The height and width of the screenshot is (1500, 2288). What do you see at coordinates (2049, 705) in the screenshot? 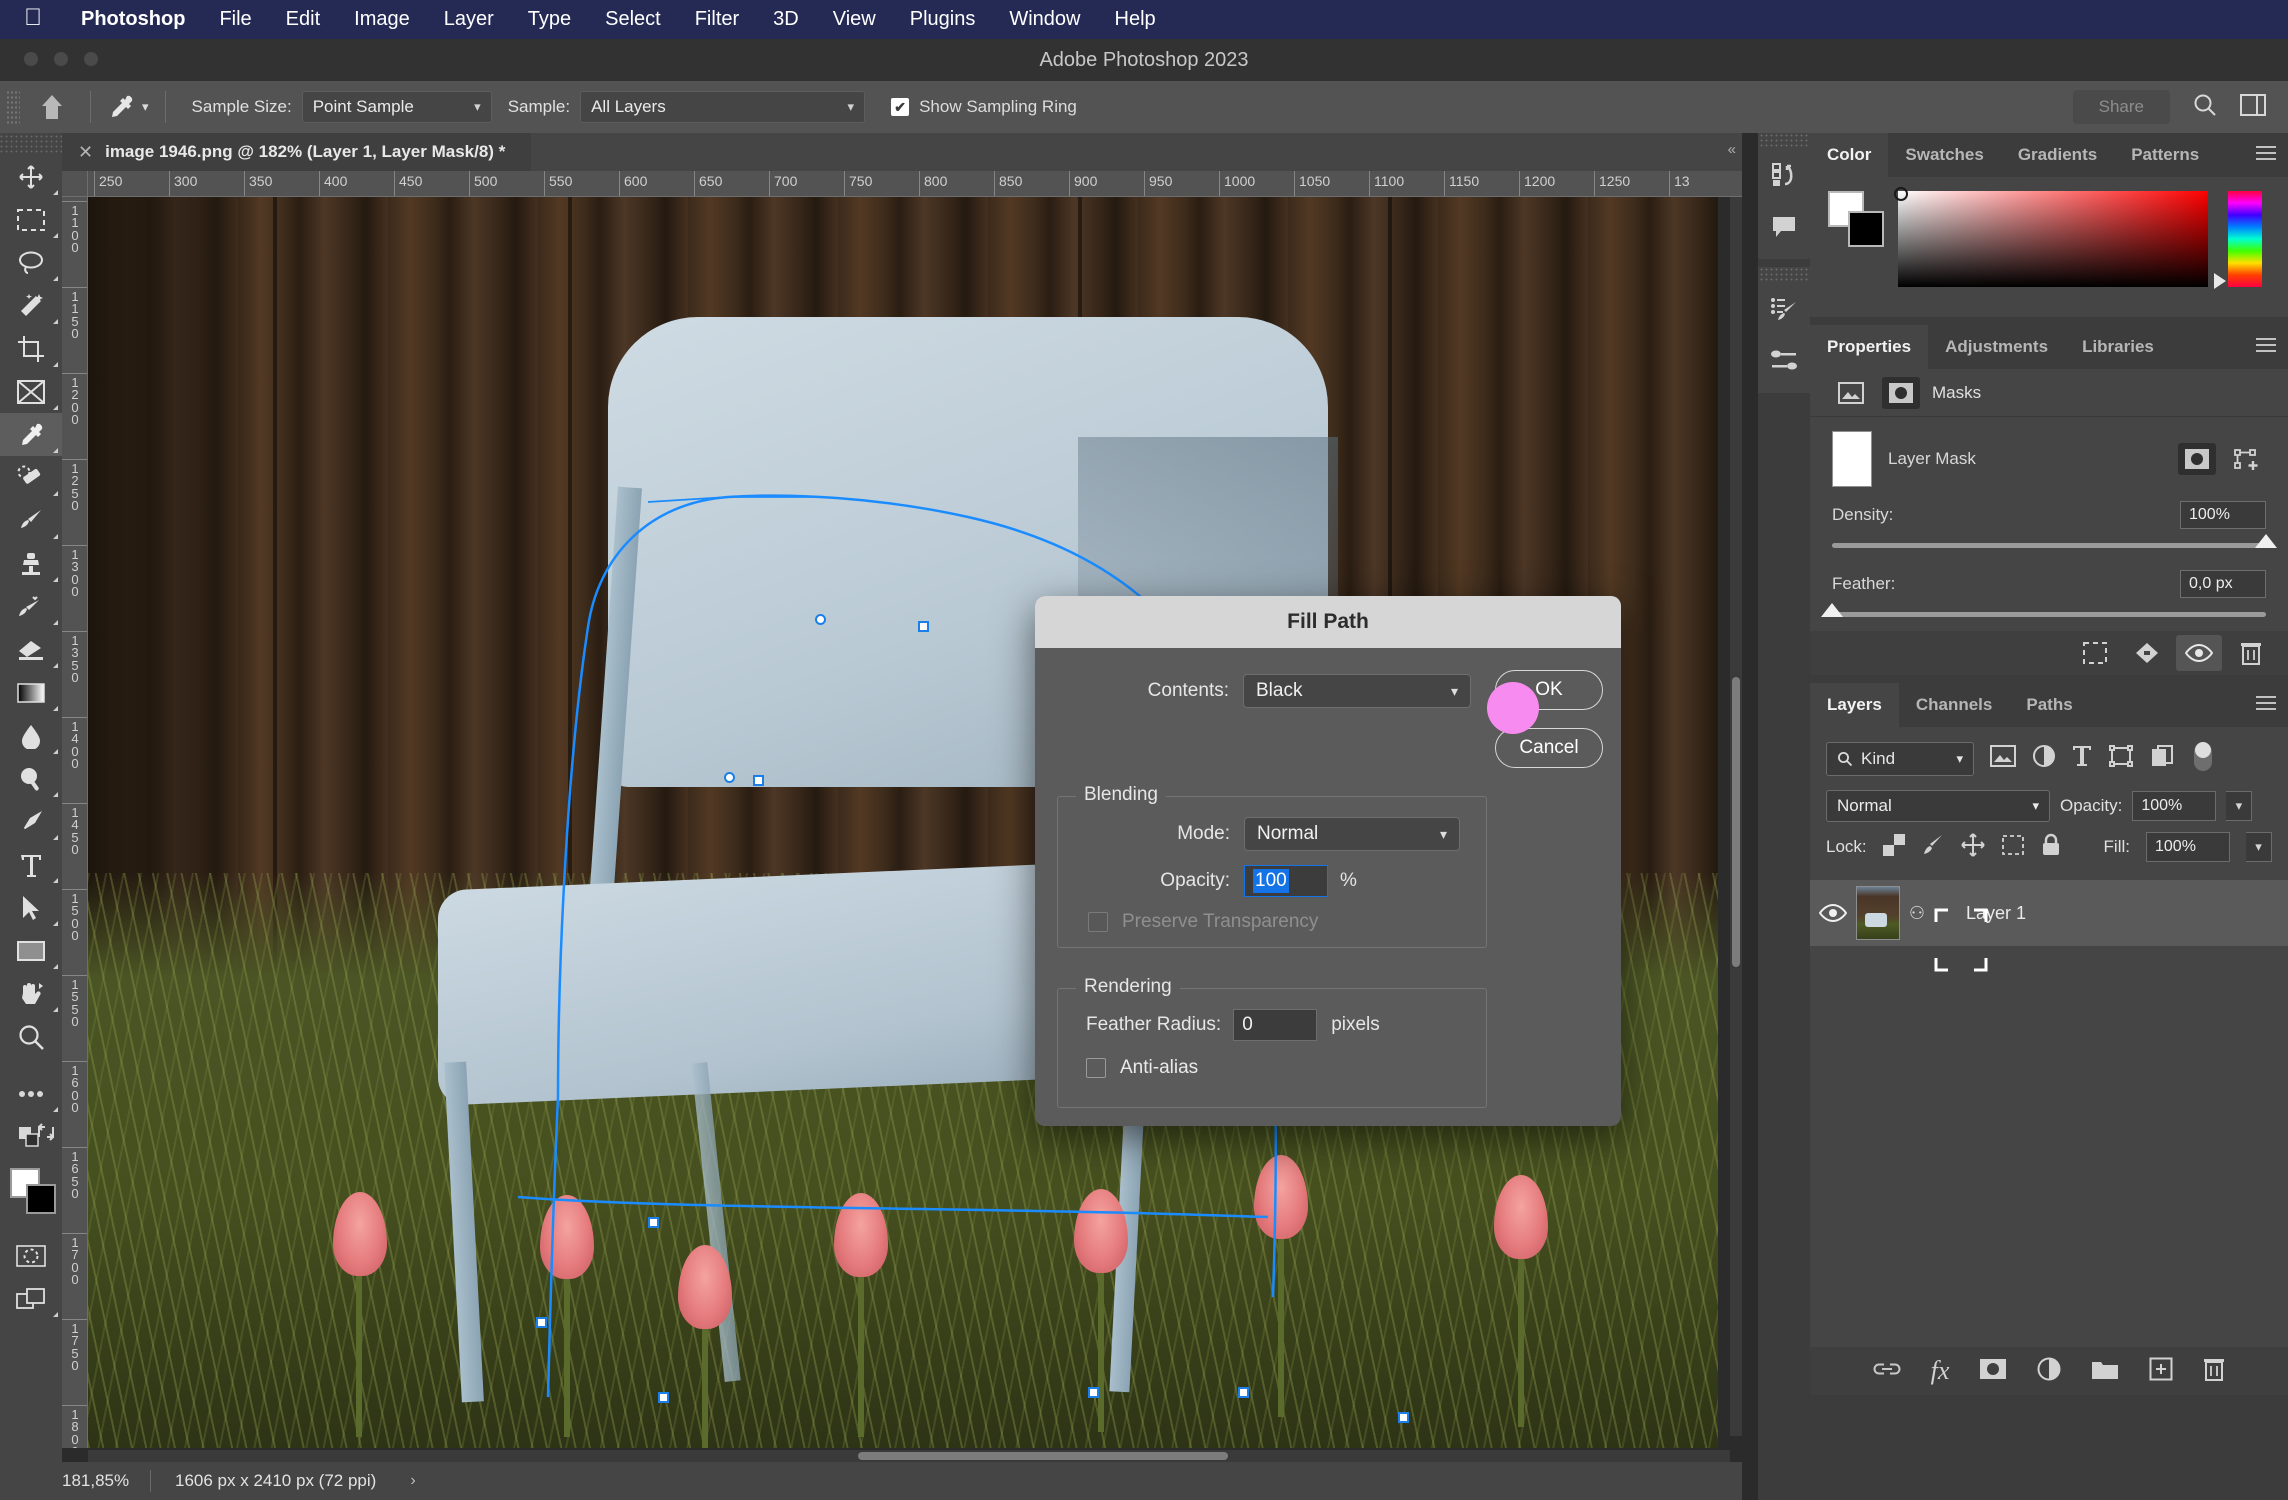
I see `tab-paths: Paths` at bounding box center [2049, 705].